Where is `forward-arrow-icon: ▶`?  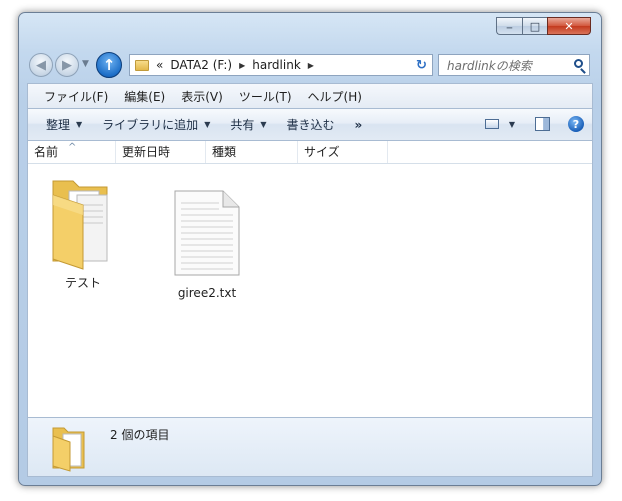
forward-arrow-icon: ▶ is located at coordinates (67, 65).